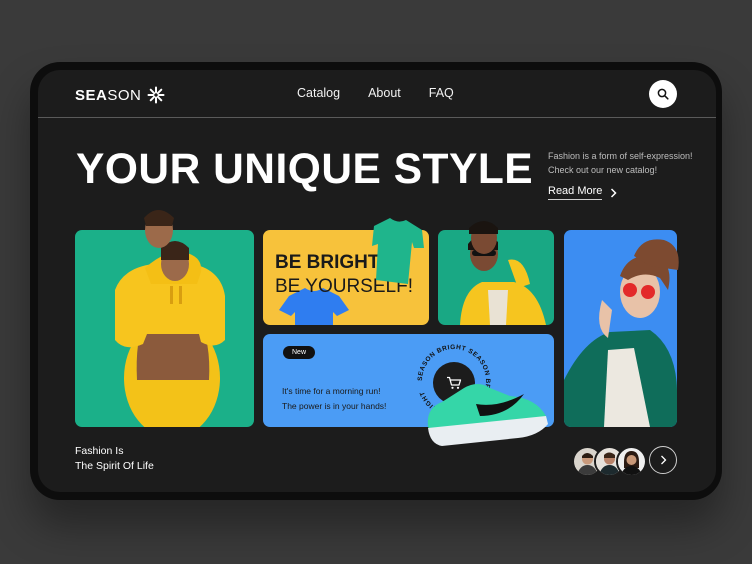 The height and width of the screenshot is (564, 752). Describe the element at coordinates (318, 93) in the screenshot. I see `nav-catalog: Catalog` at that location.